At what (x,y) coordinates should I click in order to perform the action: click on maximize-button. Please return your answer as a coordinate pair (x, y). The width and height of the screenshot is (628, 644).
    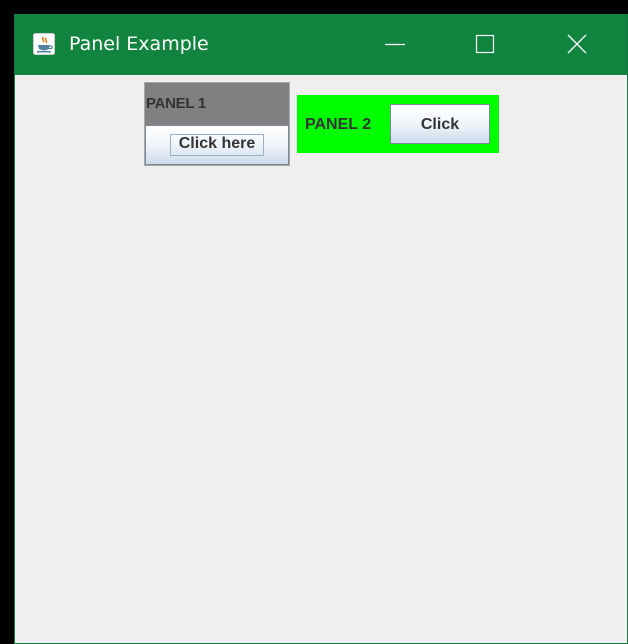
    Looking at the image, I should click on (485, 44).